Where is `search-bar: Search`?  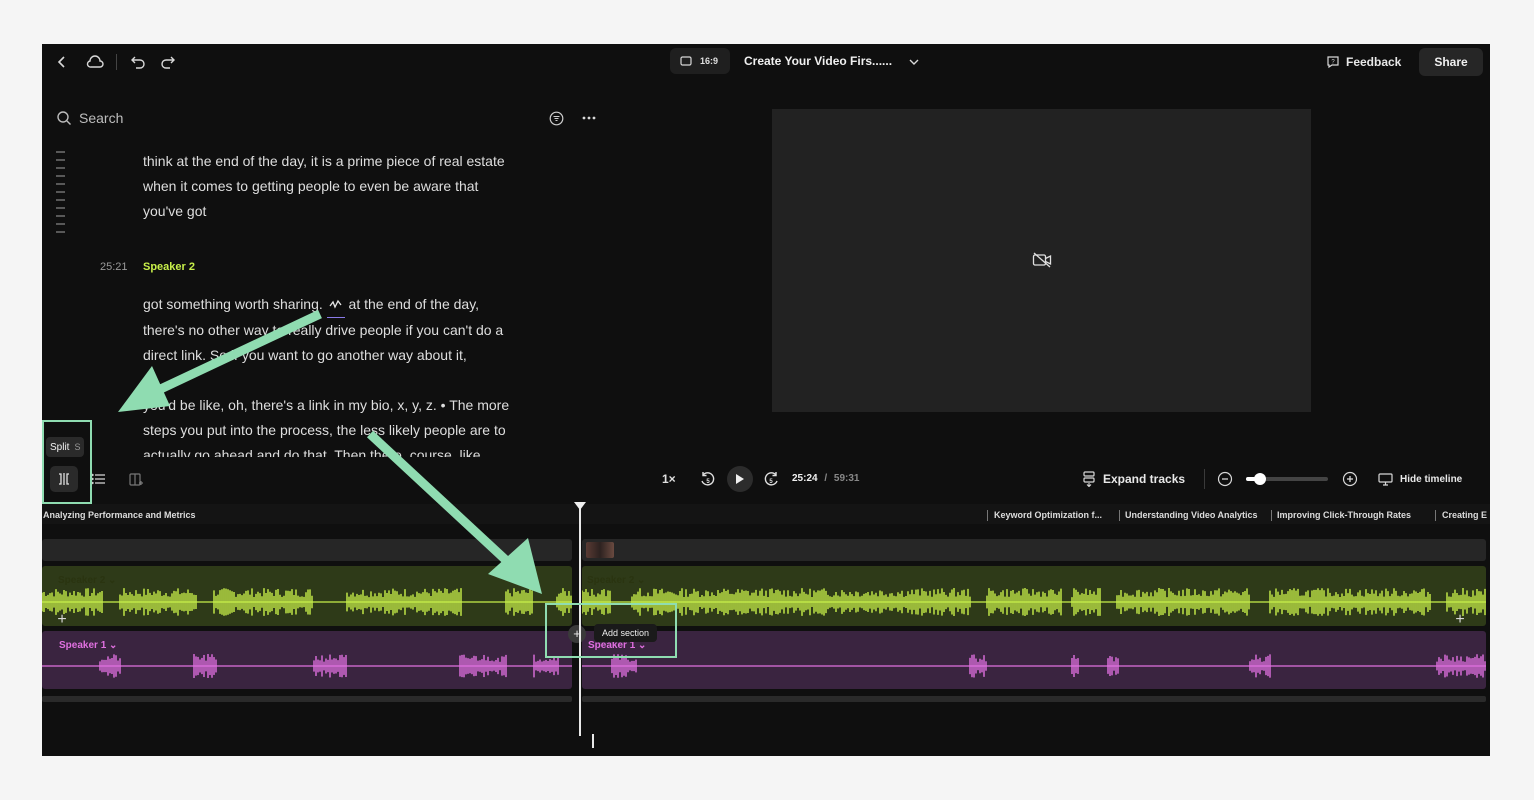 search-bar: Search is located at coordinates (156, 118).